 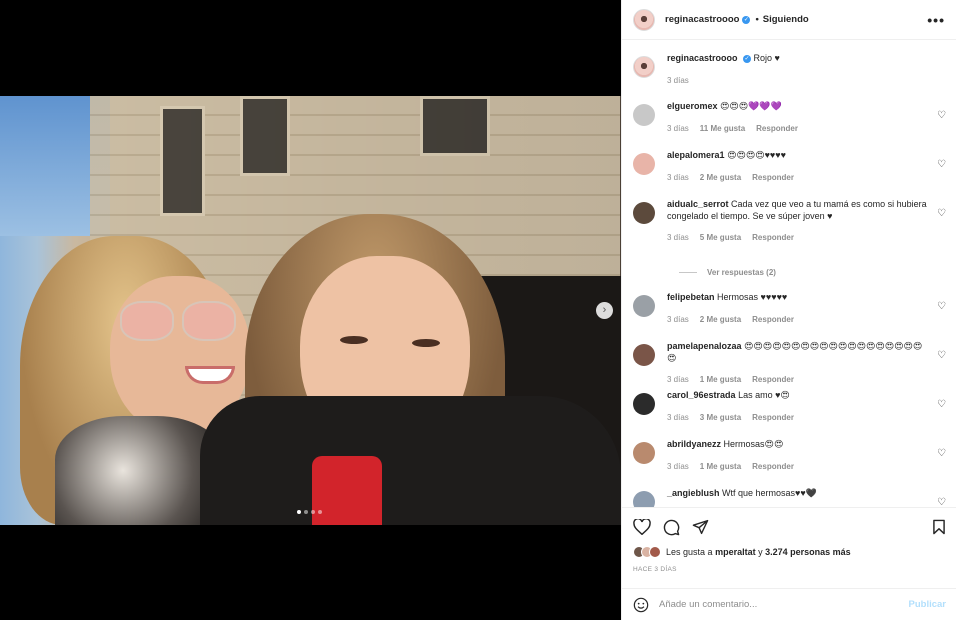 What do you see at coordinates (769, 493) in the screenshot?
I see `comment-text: Wtf que hermosas♥♥🖤` at bounding box center [769, 493].